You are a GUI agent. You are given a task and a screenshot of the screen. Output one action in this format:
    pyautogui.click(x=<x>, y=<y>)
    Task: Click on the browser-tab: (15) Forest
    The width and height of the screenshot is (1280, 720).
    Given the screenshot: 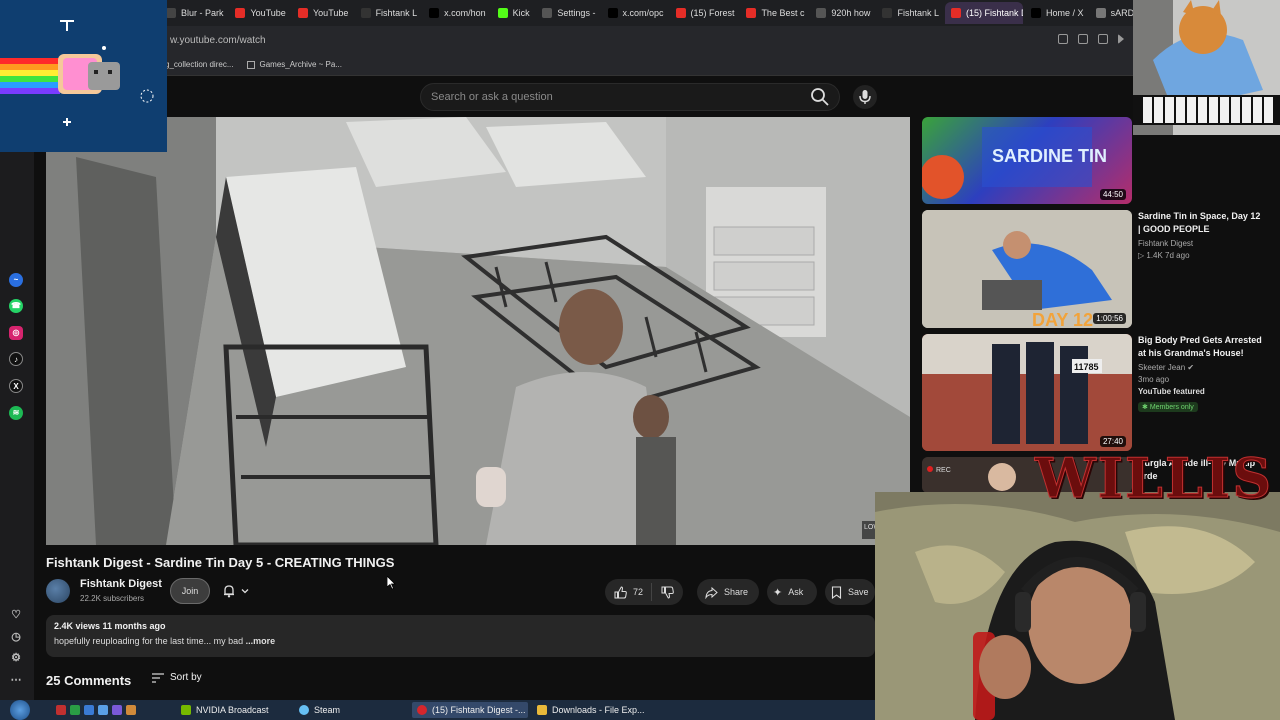 What is the action you would take?
    pyautogui.click(x=704, y=13)
    